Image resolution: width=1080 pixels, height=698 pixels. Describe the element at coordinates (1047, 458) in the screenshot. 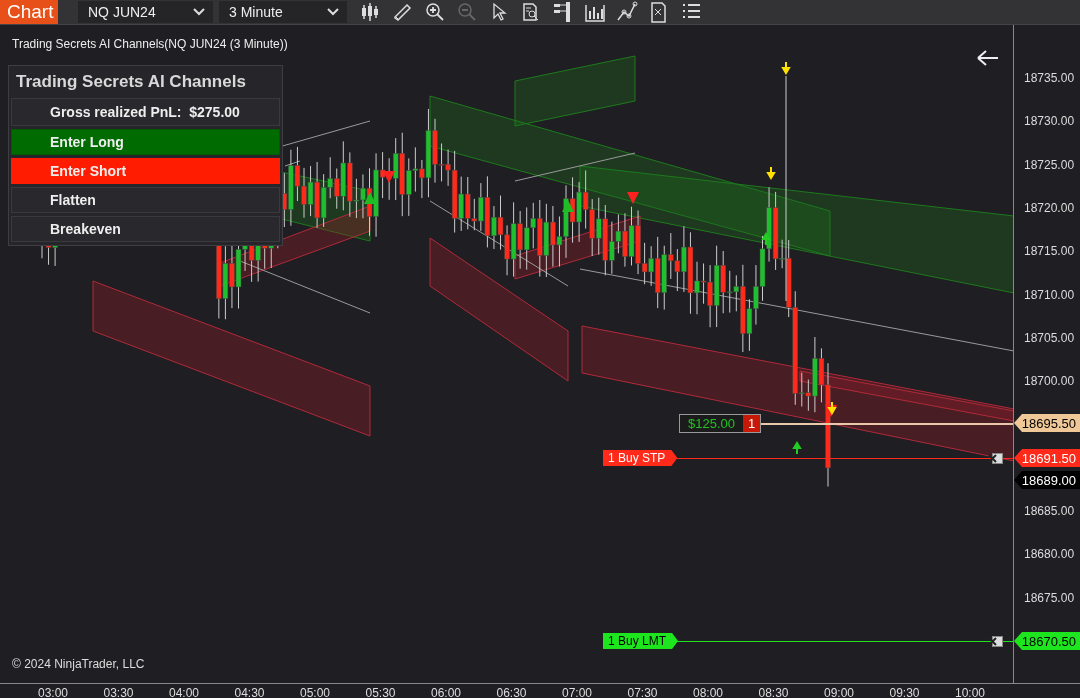

I see `stop-price-marker: 18691.50` at that location.